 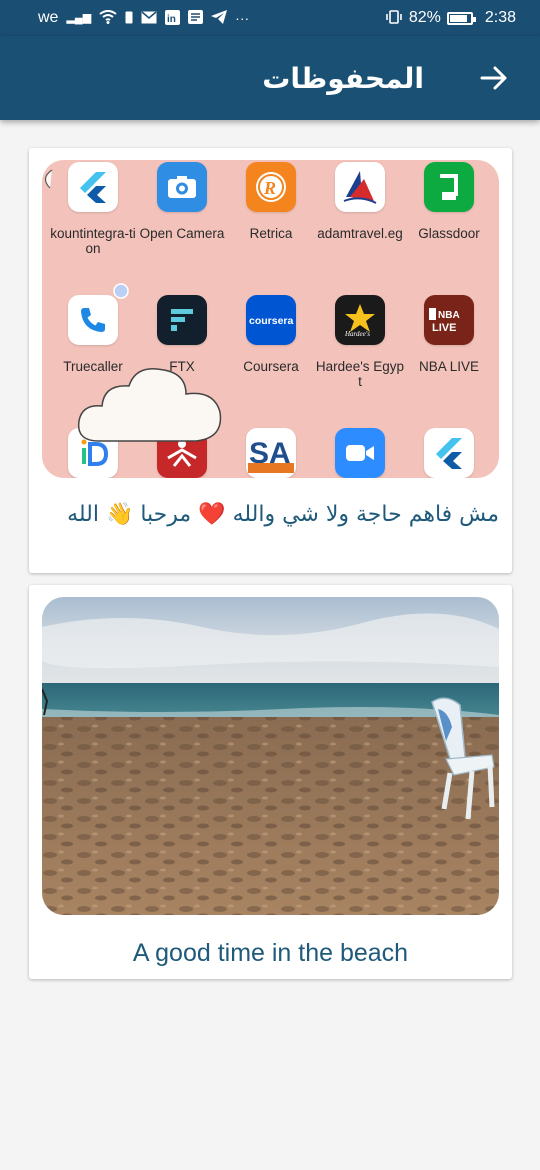 I want to click on app-shortcut: SA, so click(x=271, y=453).